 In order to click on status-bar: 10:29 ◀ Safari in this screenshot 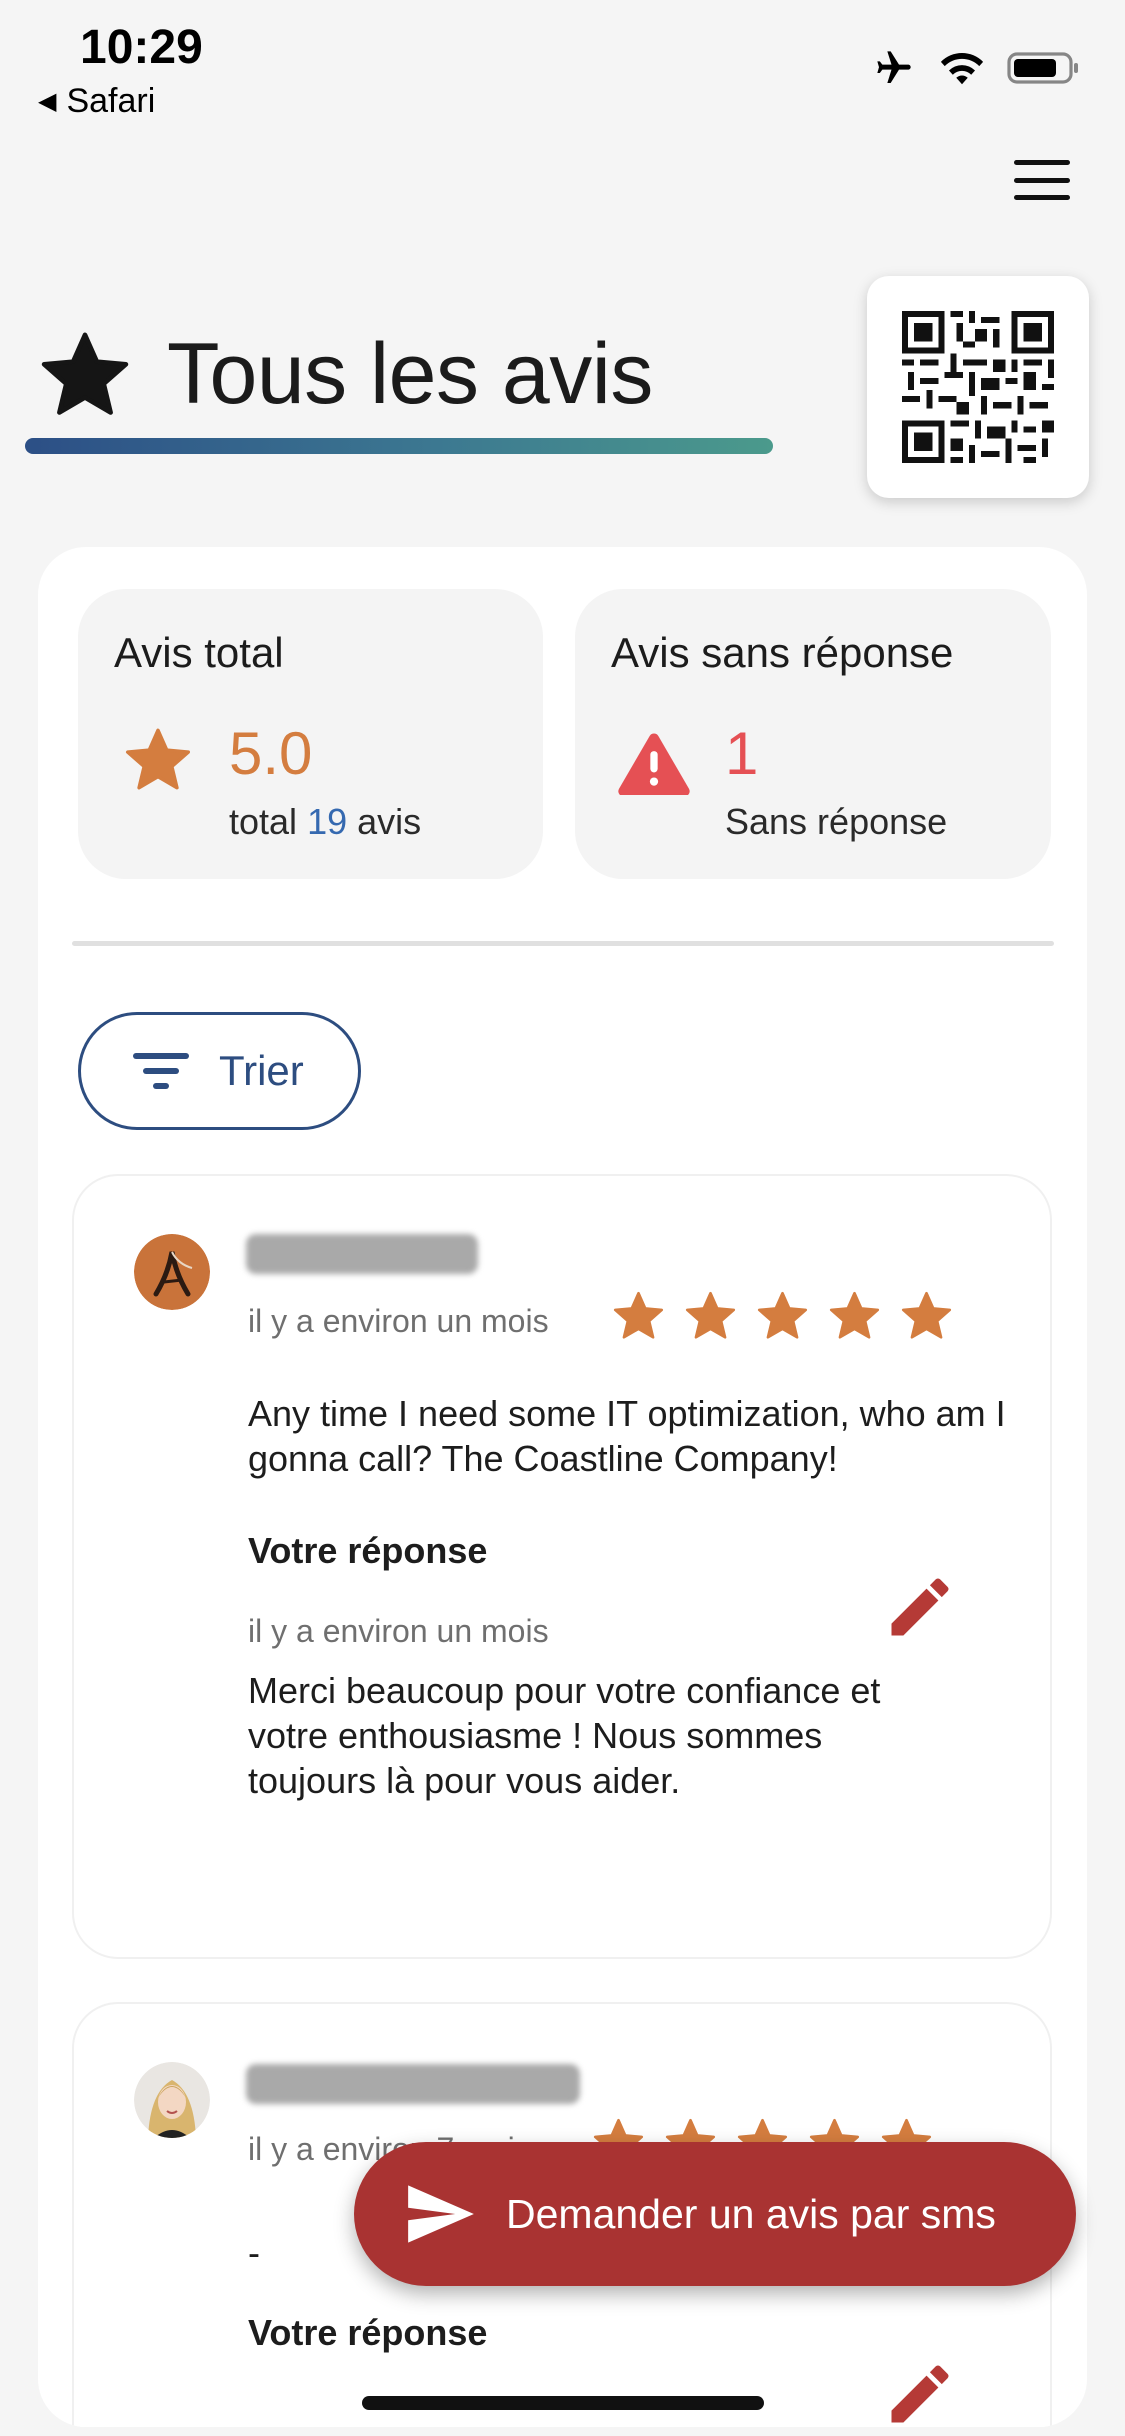, I will do `click(562, 65)`.